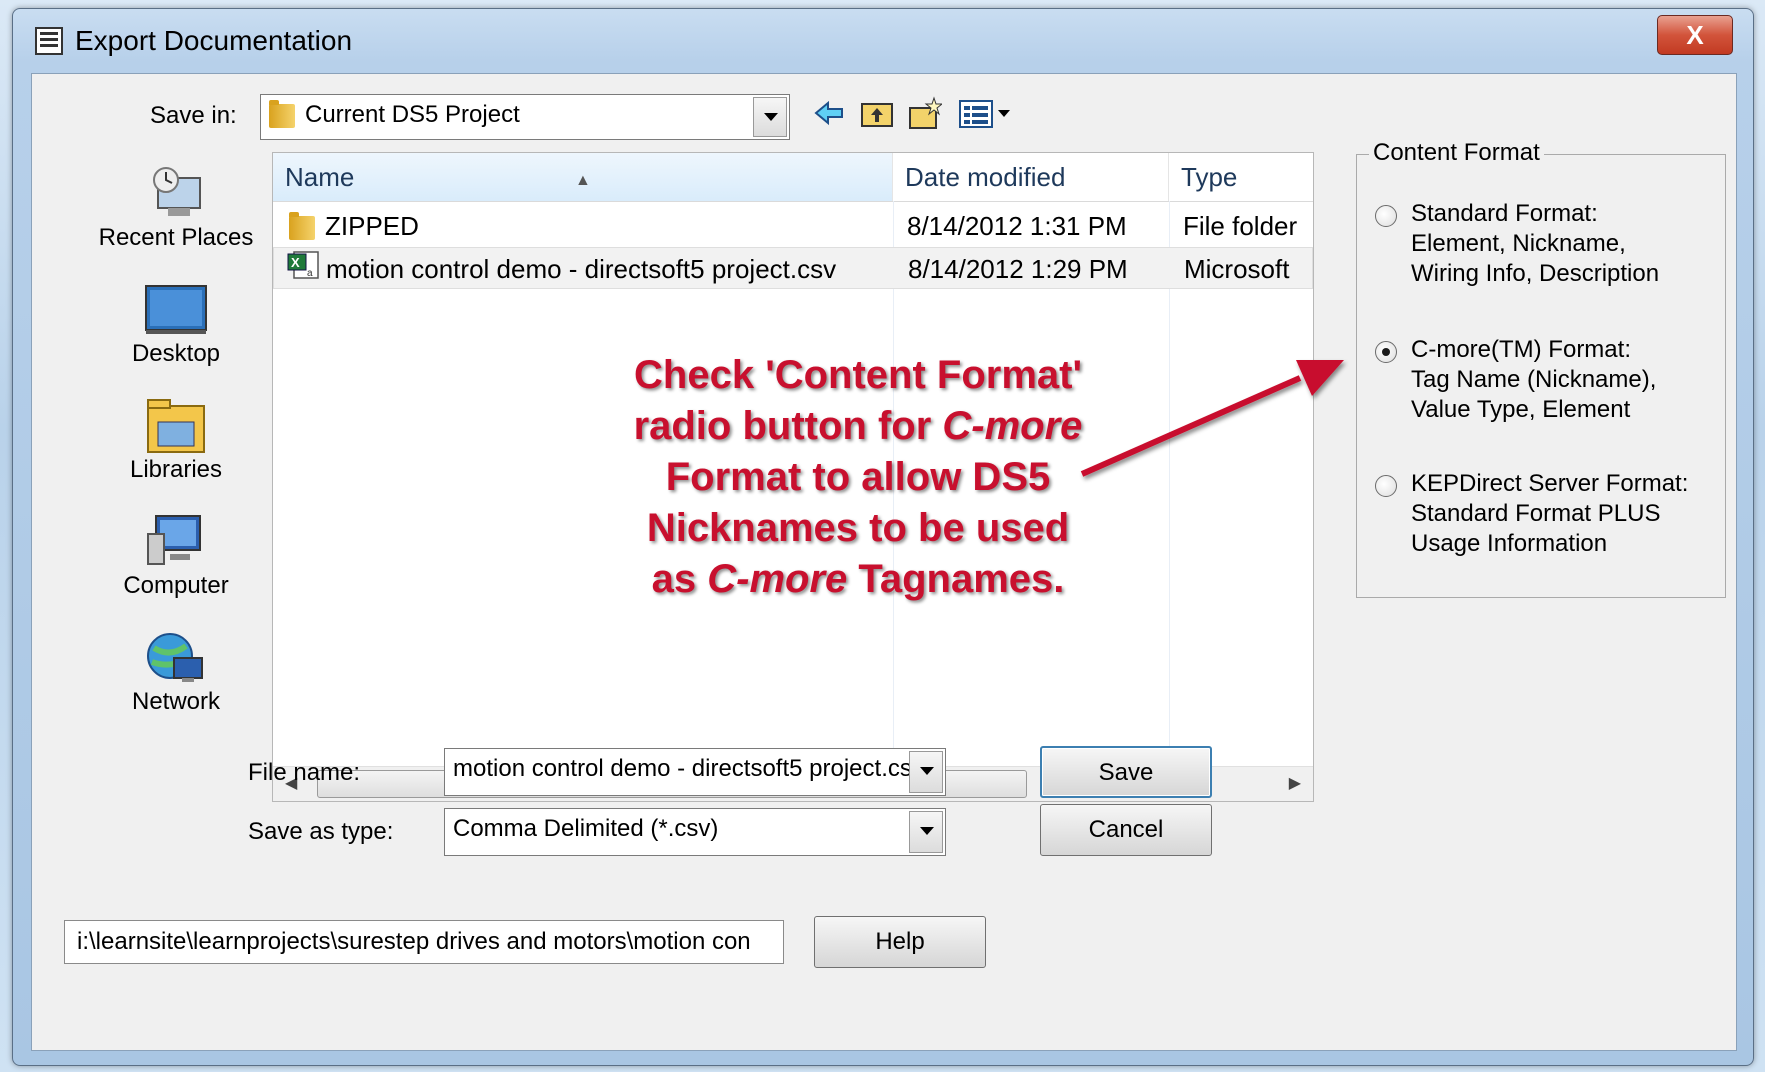 Image resolution: width=1765 pixels, height=1072 pixels. Describe the element at coordinates (176, 655) in the screenshot. I see `network-icon` at that location.